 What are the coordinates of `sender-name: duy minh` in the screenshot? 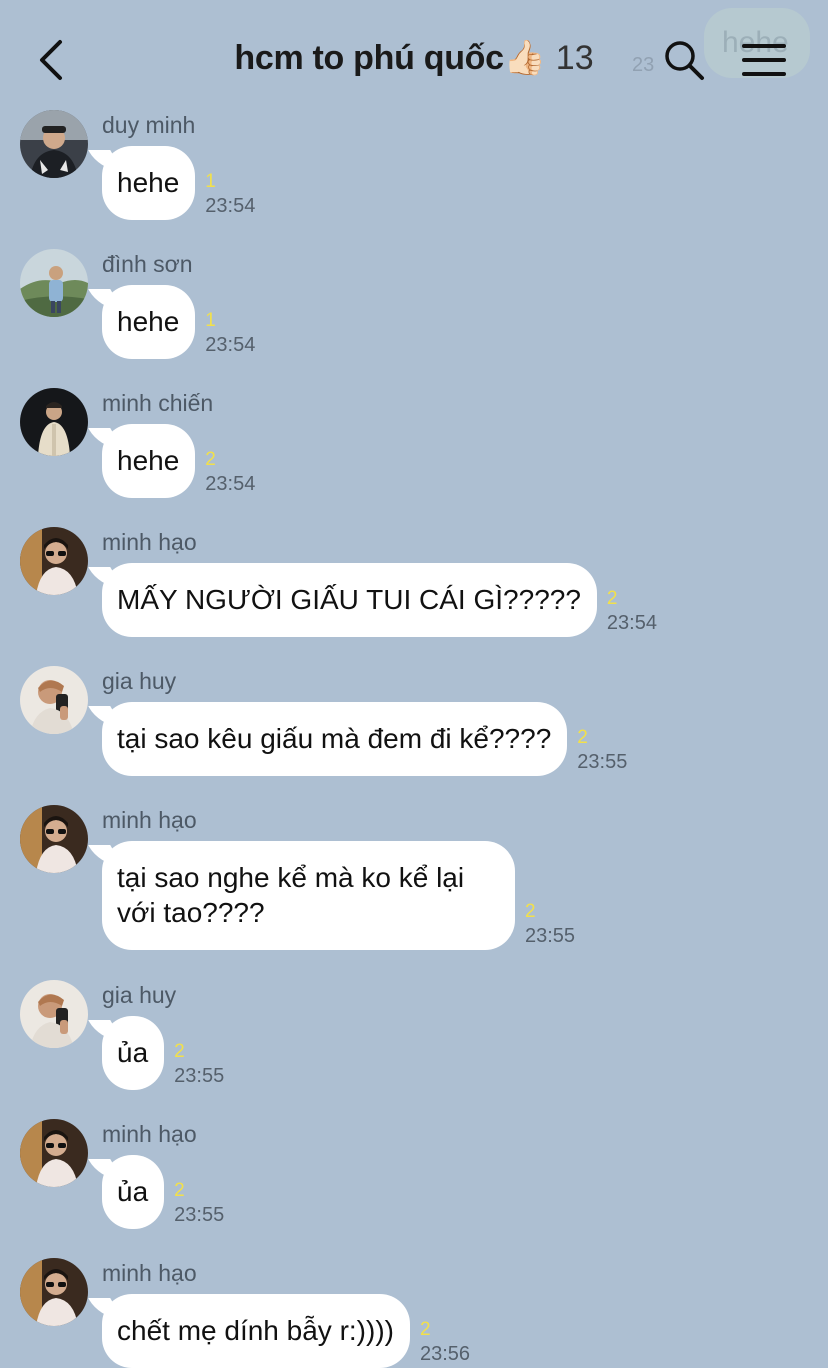 It's located at (149, 125).